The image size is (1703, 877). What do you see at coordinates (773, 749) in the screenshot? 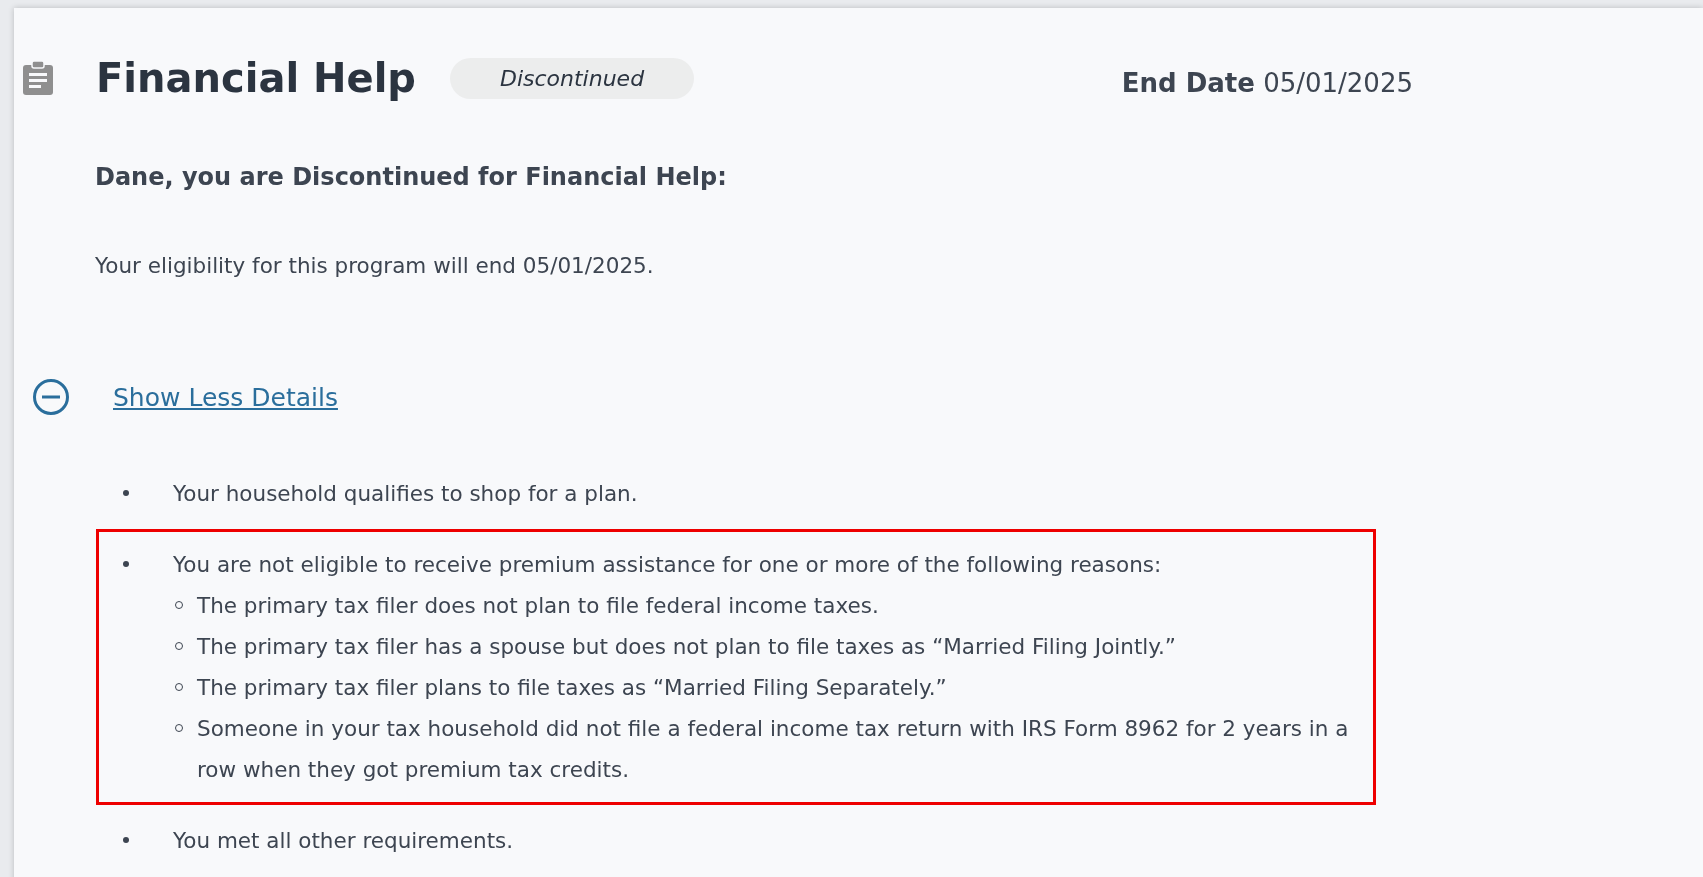
I see `reason-text: Someone in your tax household did not file a federal income tax return with IRS Form 8962 for 2 years in a row when they got premium tax credits.` at bounding box center [773, 749].